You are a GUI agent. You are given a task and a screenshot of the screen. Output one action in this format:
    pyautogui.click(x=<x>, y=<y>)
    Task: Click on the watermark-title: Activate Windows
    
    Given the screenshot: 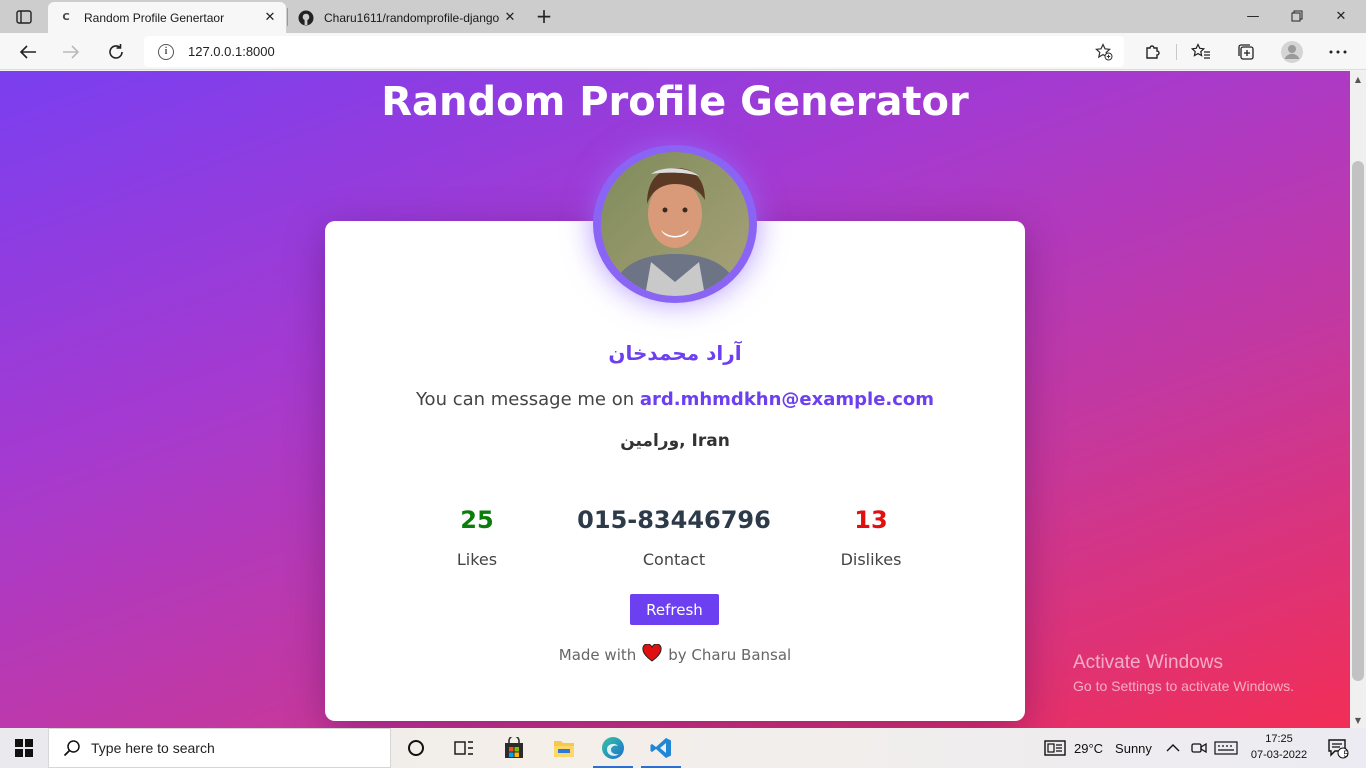 What is the action you would take?
    pyautogui.click(x=1148, y=662)
    